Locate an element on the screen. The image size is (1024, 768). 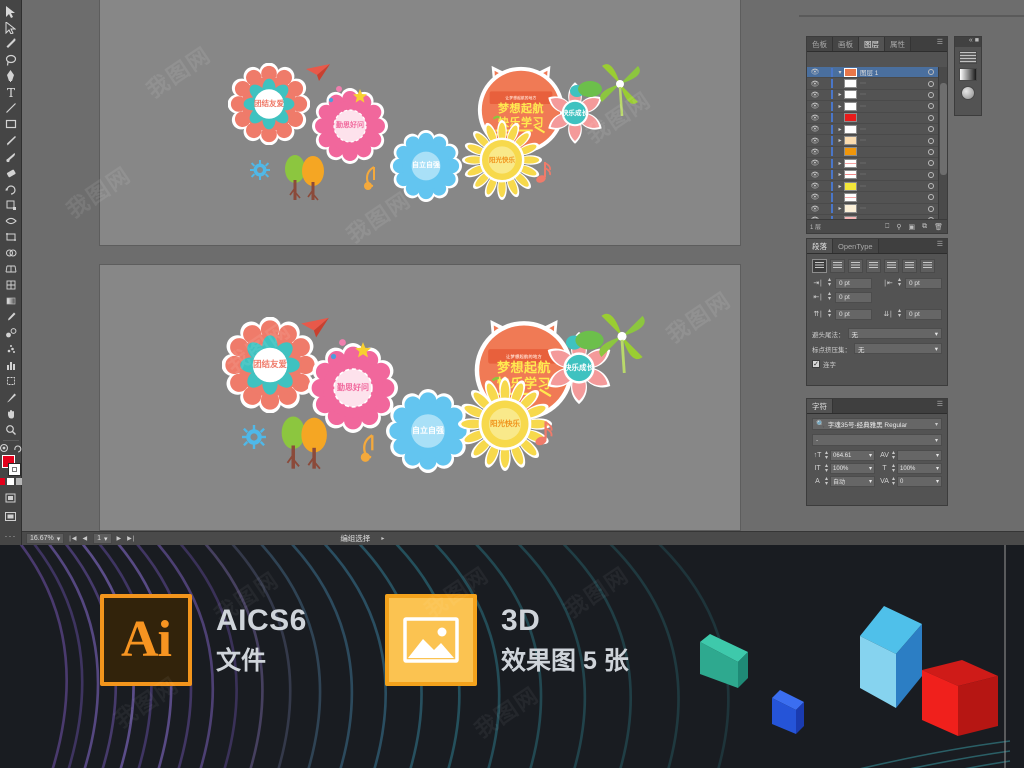
new-layer-icon: ⧉ is located at coordinates (924, 227).